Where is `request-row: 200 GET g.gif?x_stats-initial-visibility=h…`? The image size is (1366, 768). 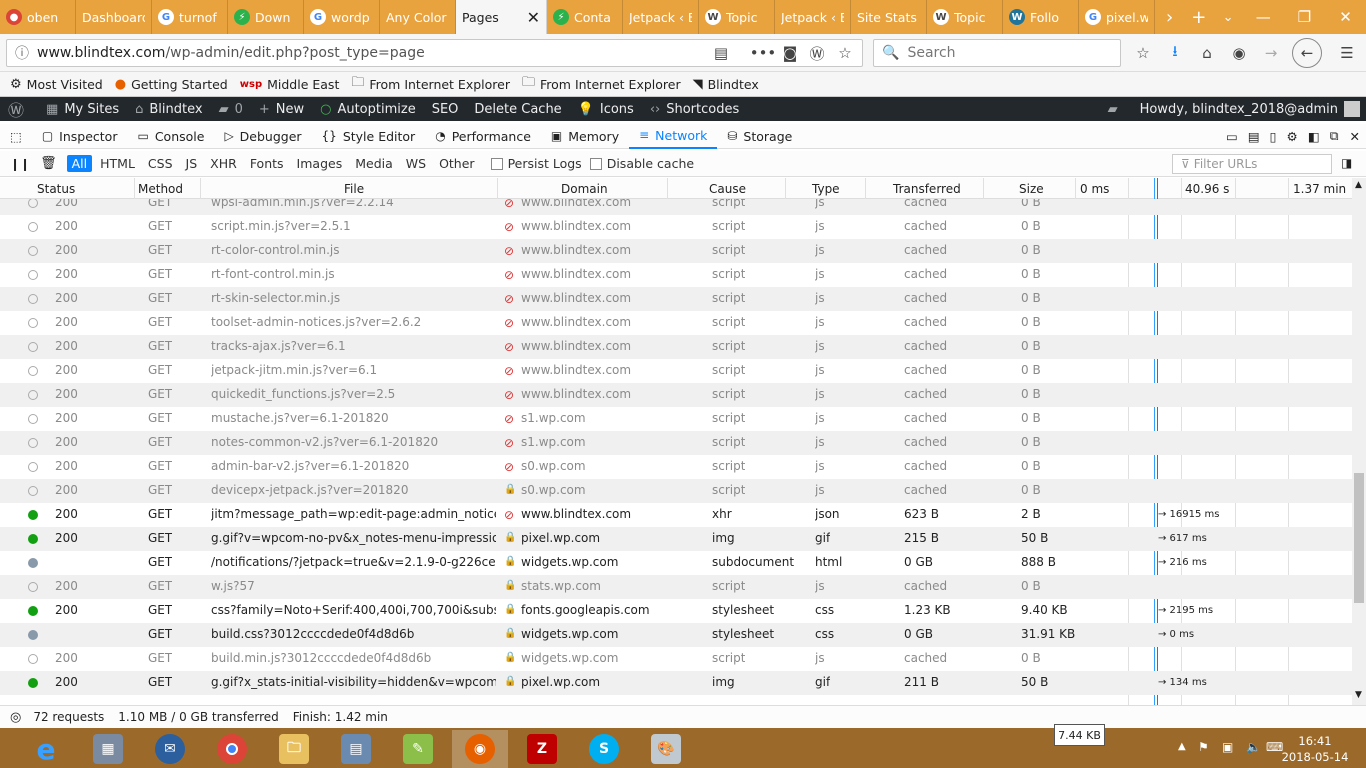 request-row: 200 GET g.gif?x_stats-initial-visibility=h… is located at coordinates (676, 683).